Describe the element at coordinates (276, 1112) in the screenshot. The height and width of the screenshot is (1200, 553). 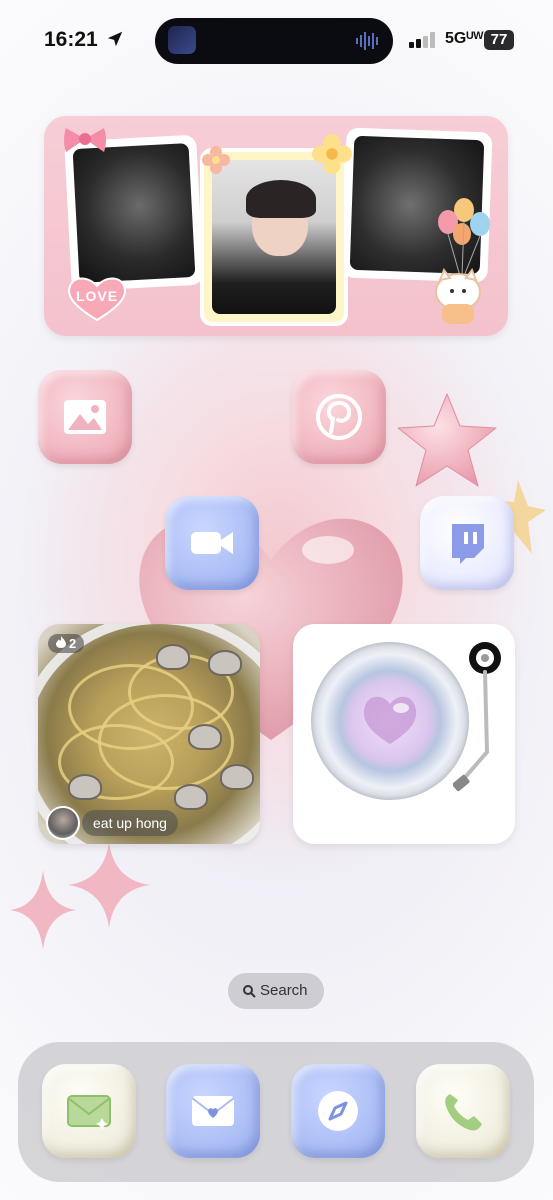
I see `dock` at that location.